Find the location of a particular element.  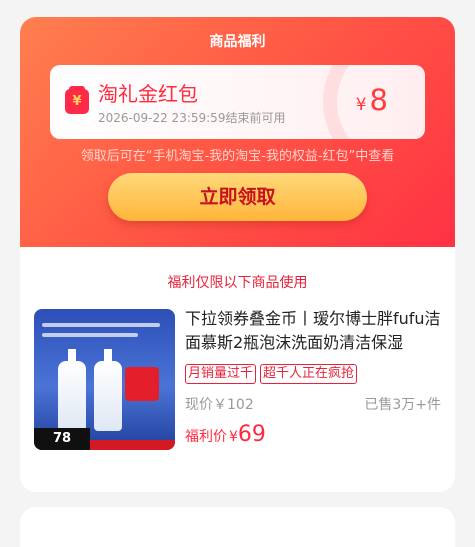

product-thumbnail: 78 is located at coordinates (104, 379).